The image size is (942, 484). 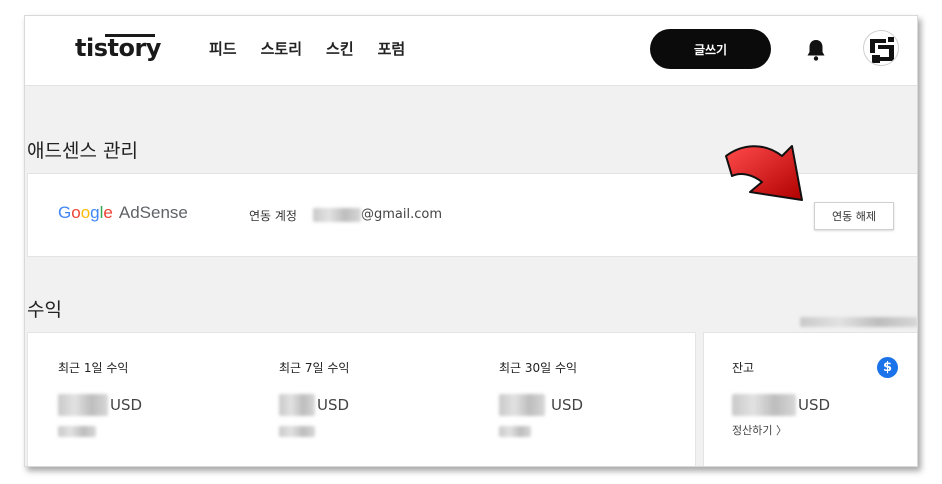 I want to click on revenue-label: 최근 1일 수익, so click(x=93, y=368).